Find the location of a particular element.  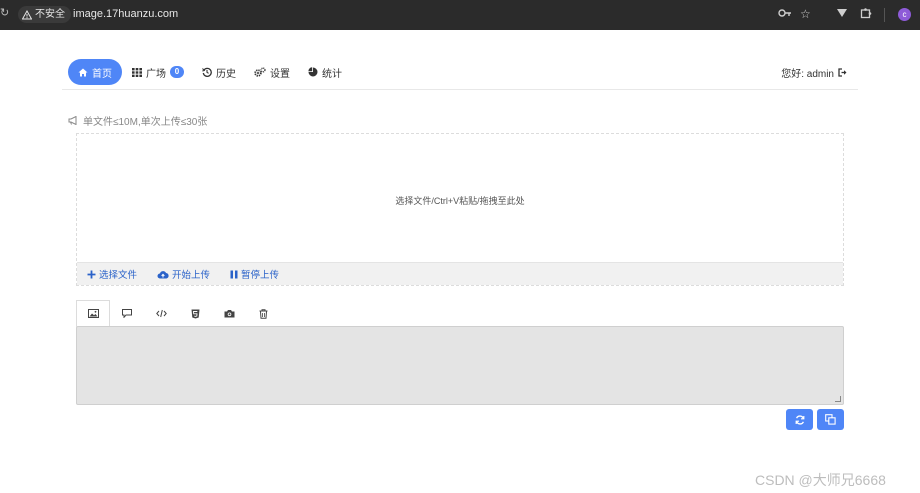

reload-icon: ↻ is located at coordinates (4, 12).